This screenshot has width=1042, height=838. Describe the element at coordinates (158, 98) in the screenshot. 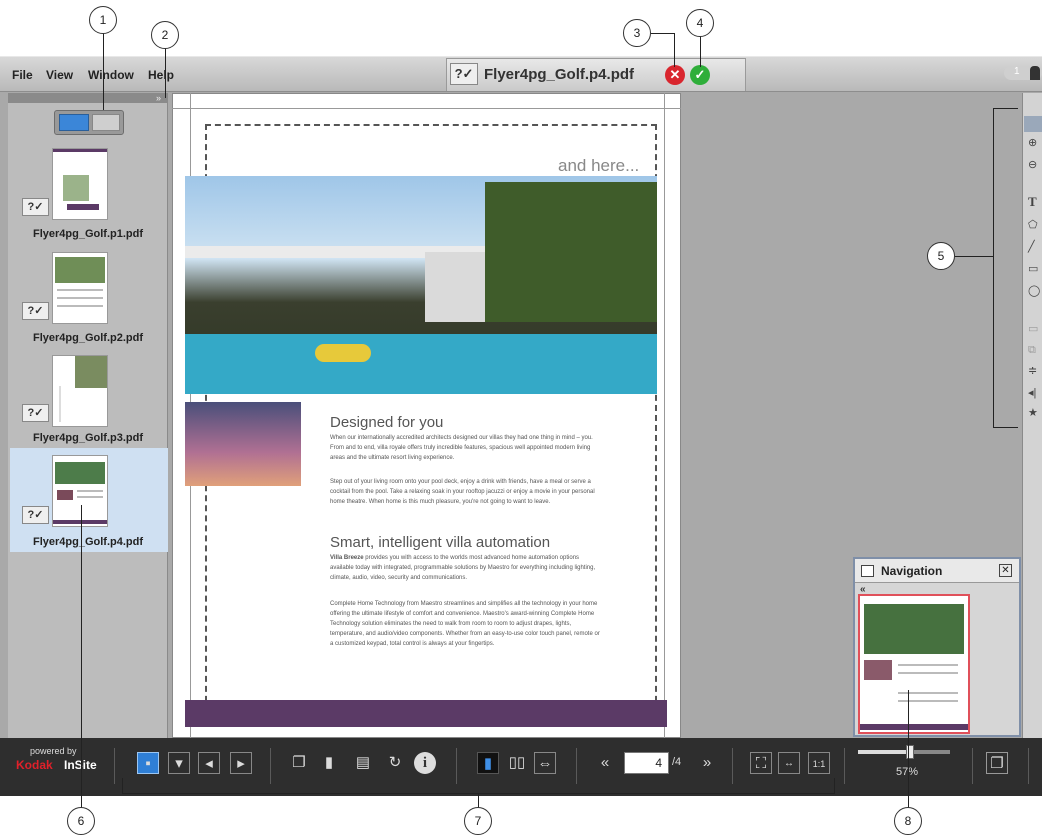

I see `collapse-panel-icon: »` at that location.